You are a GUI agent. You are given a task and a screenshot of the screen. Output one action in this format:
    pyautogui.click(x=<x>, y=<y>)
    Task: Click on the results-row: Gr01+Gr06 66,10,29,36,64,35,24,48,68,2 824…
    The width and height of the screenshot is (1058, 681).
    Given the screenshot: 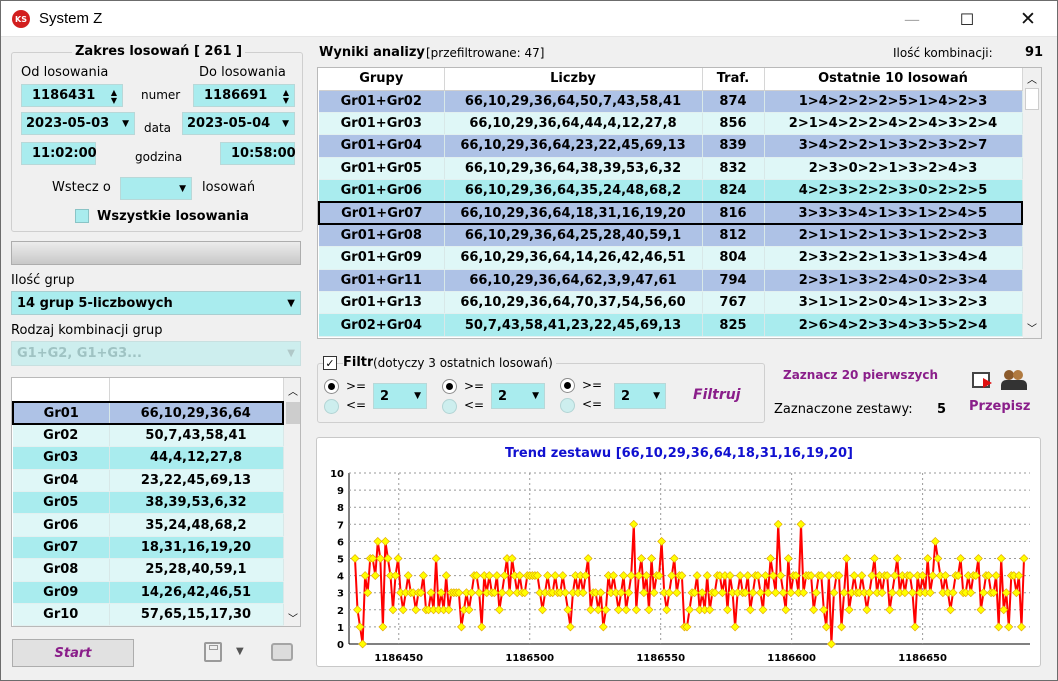 What is the action you would take?
    pyautogui.click(x=671, y=191)
    